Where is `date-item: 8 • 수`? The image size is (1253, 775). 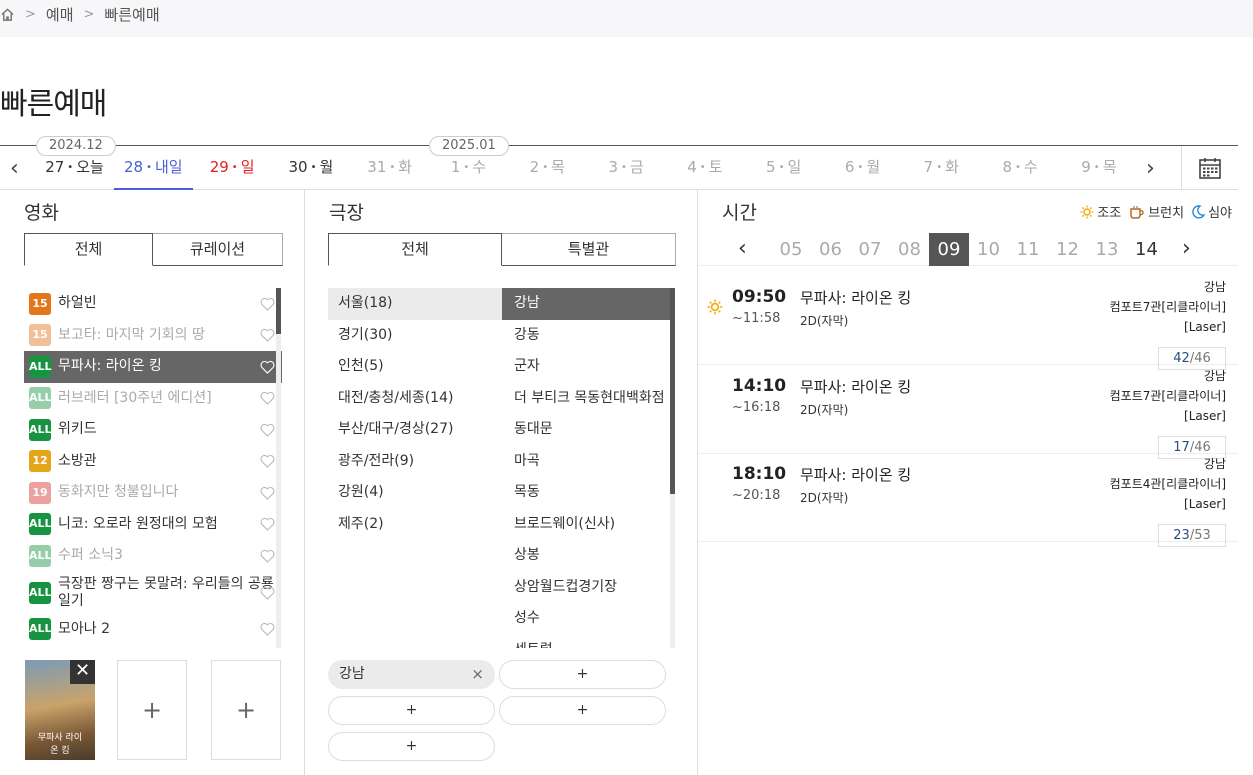
date-item: 8 • 수 is located at coordinates (1020, 168).